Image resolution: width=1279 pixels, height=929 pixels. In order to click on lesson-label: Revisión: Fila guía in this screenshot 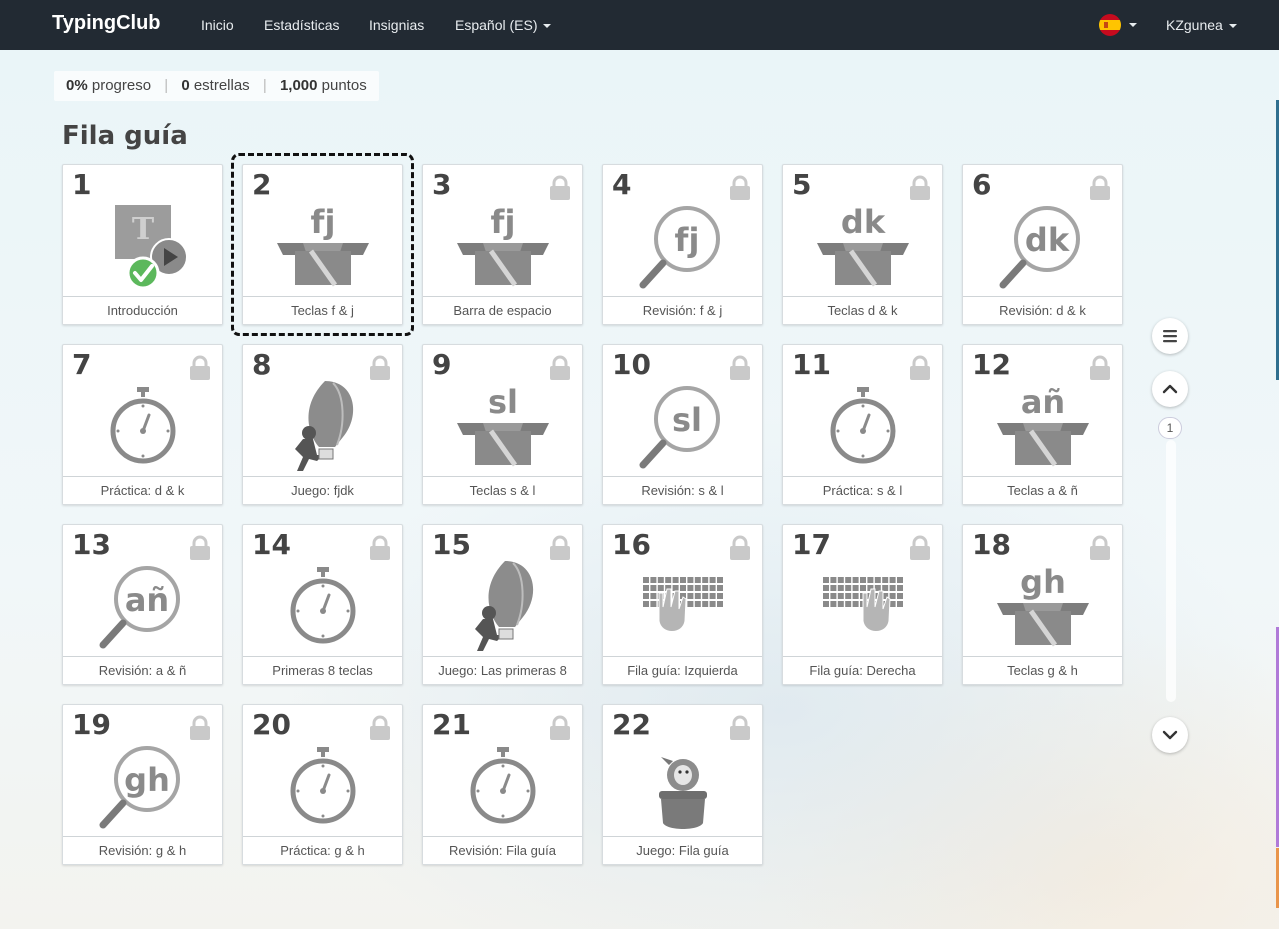, I will do `click(502, 850)`.